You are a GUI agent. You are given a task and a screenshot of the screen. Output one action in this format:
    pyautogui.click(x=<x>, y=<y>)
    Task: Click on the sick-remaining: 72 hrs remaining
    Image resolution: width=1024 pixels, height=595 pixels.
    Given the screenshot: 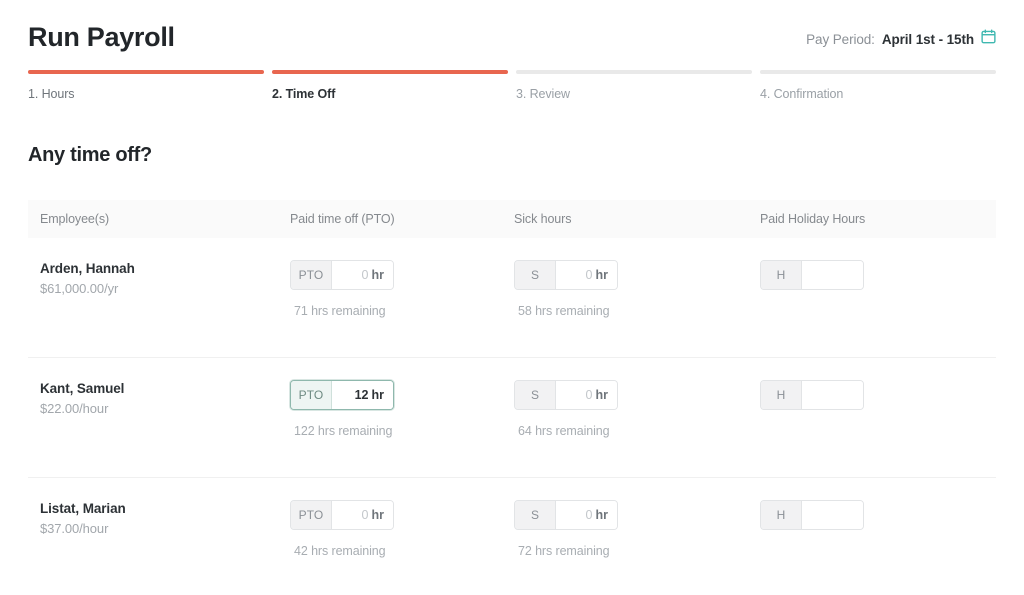 What is the action you would take?
    pyautogui.click(x=564, y=551)
    